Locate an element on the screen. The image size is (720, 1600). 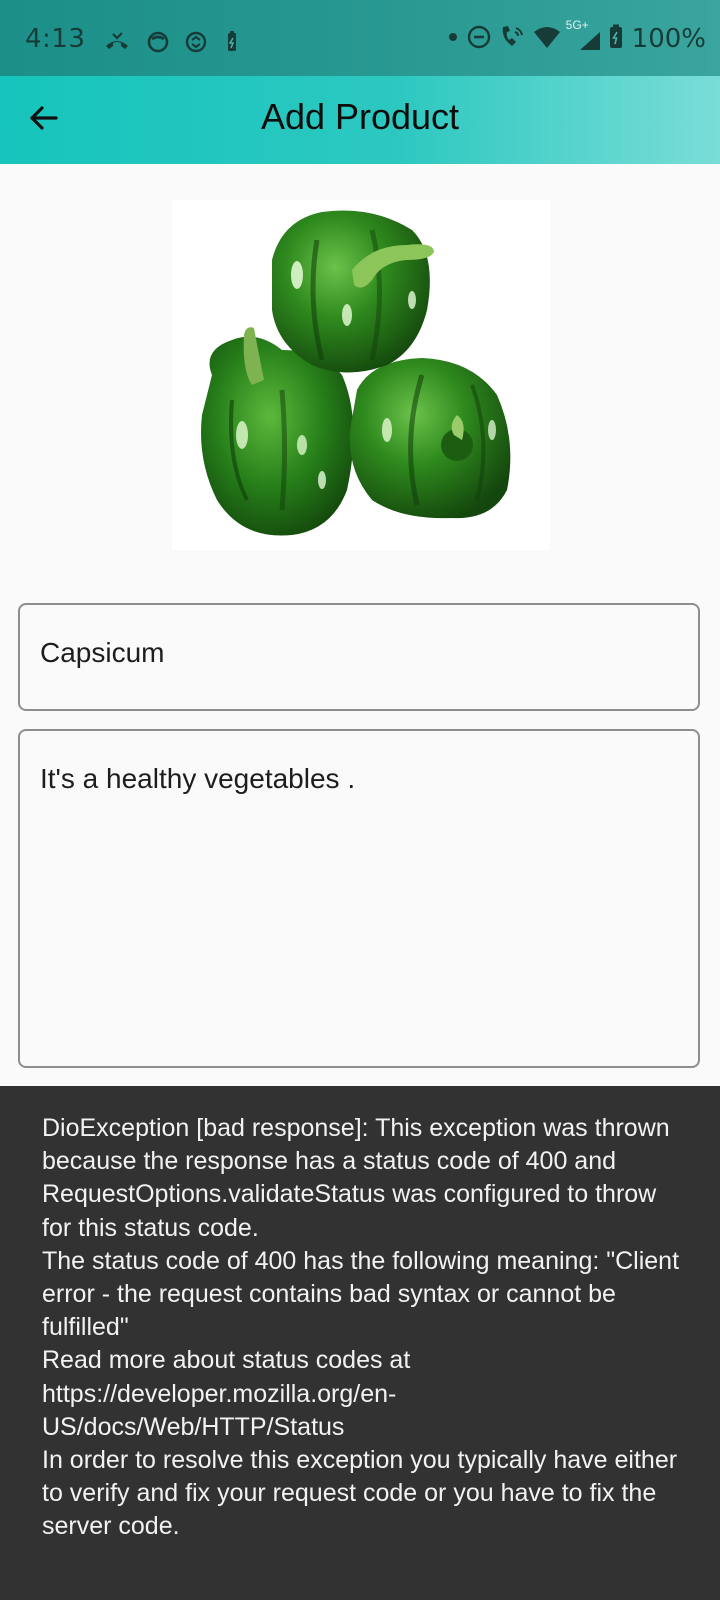
product-name-field: Capsicum is located at coordinates (359, 657).